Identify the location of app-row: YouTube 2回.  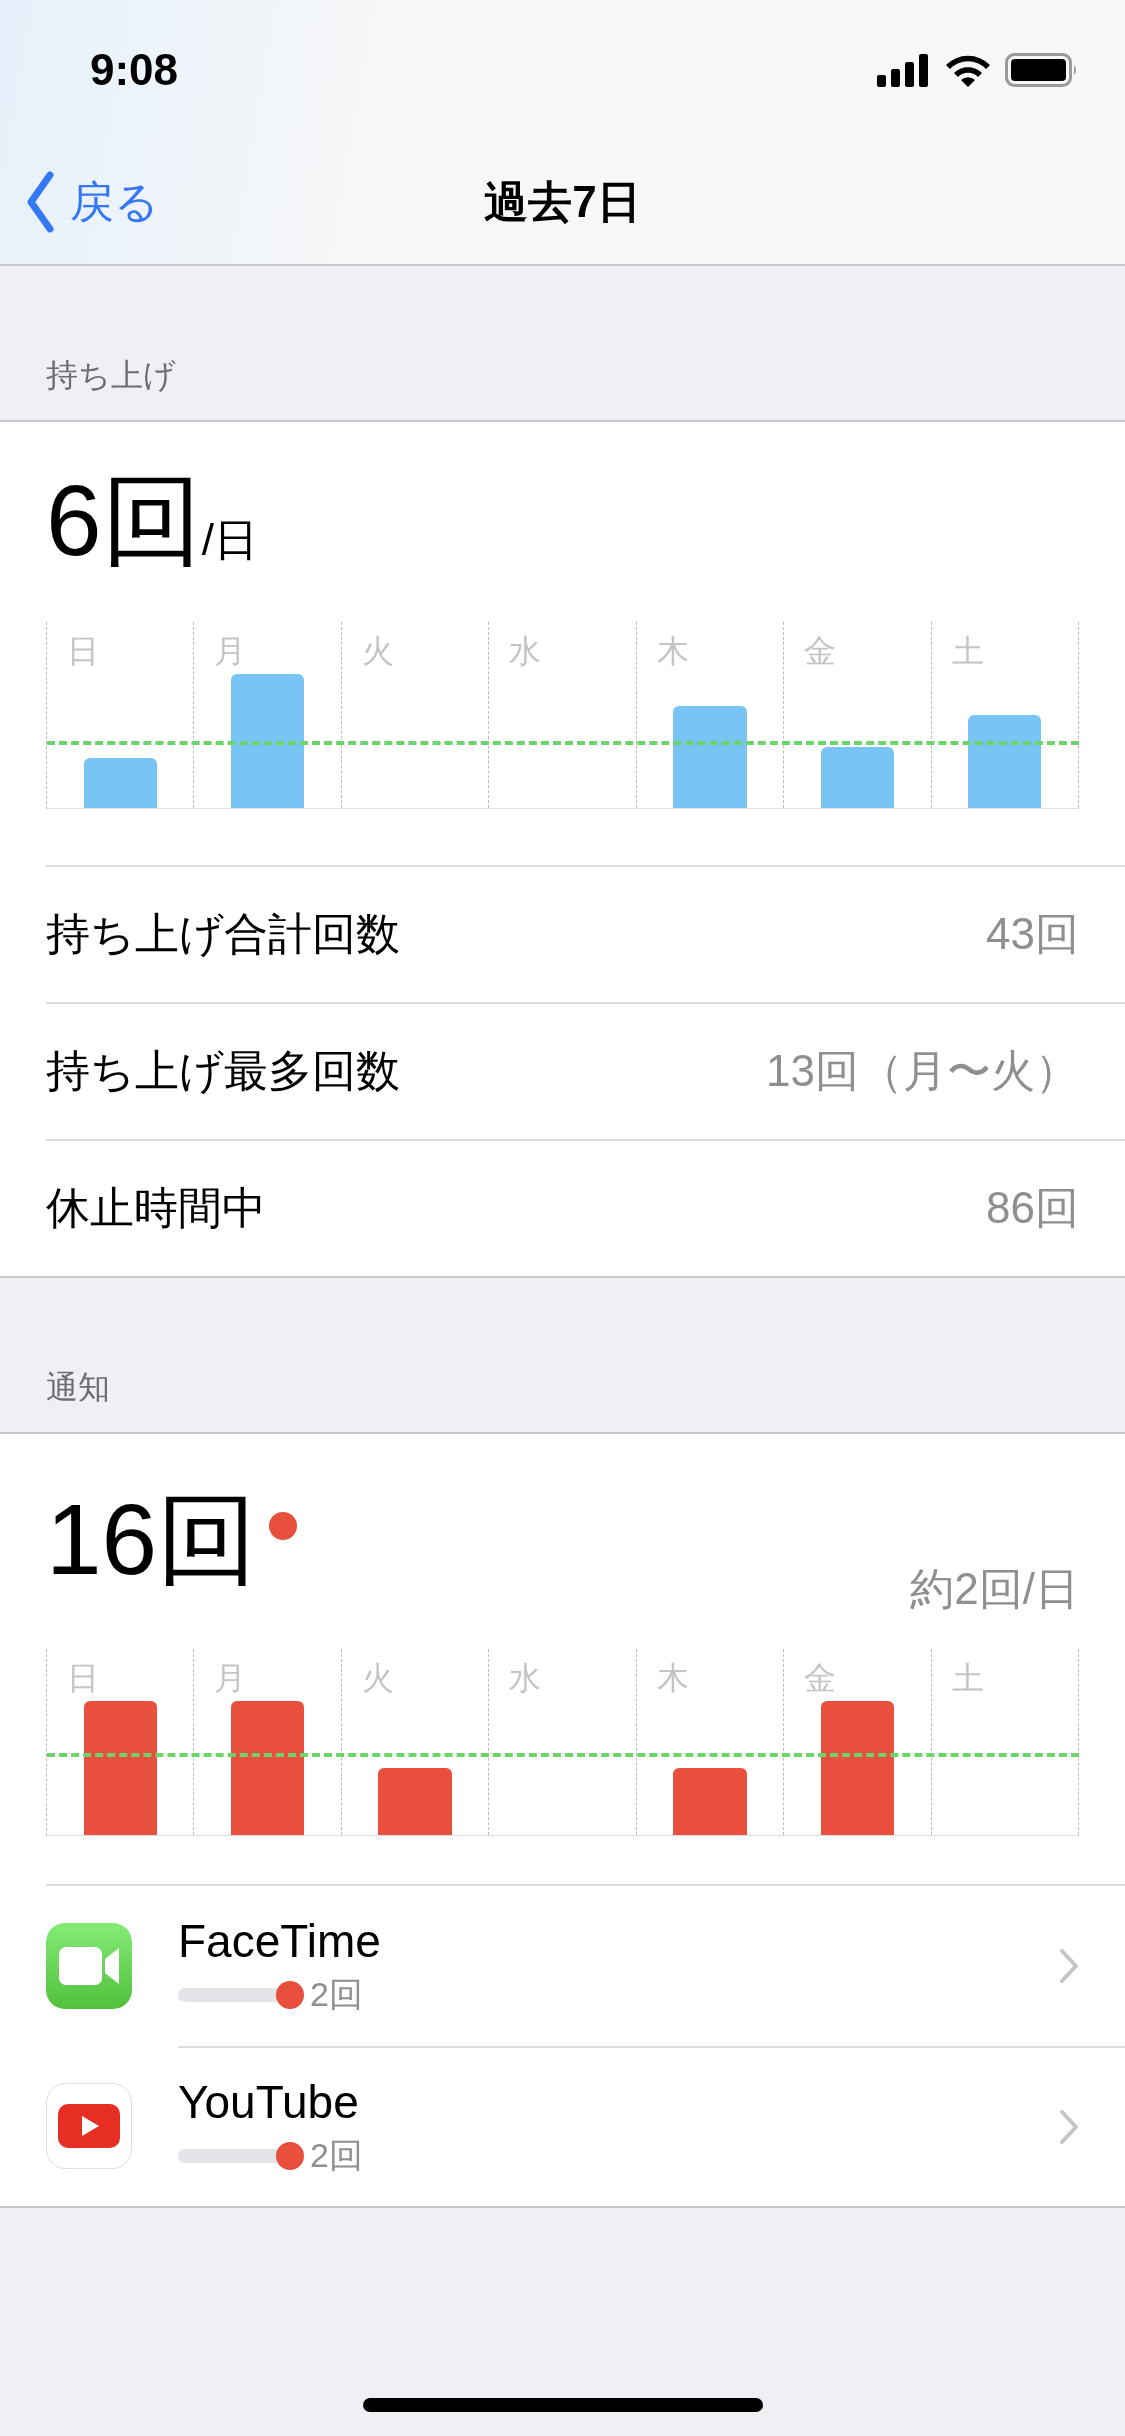
(585, 2126).